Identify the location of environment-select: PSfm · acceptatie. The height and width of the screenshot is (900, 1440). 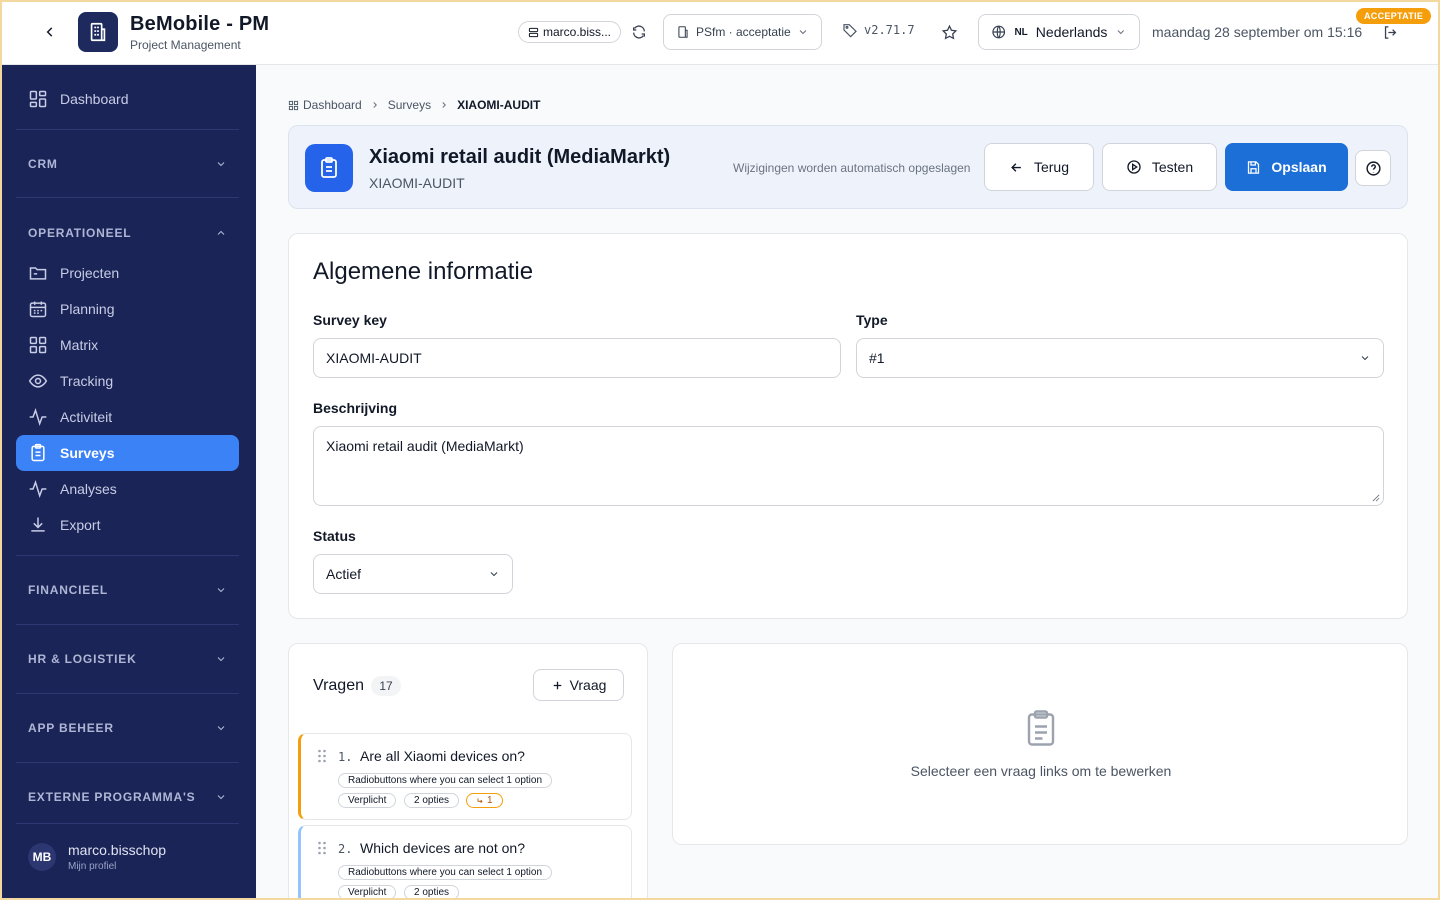
(742, 32).